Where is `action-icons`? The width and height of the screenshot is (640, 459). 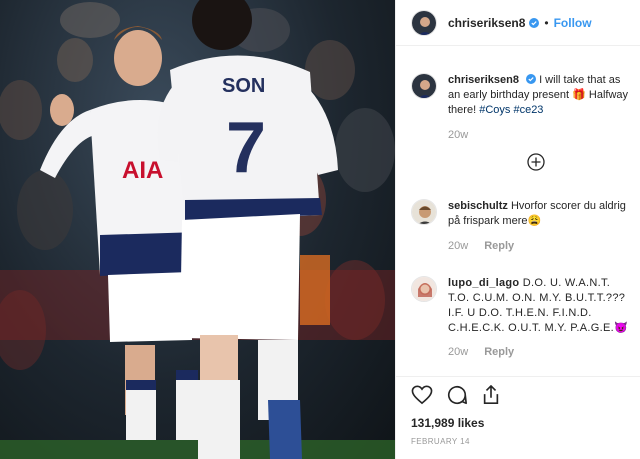
action-icons is located at coordinates (518, 395).